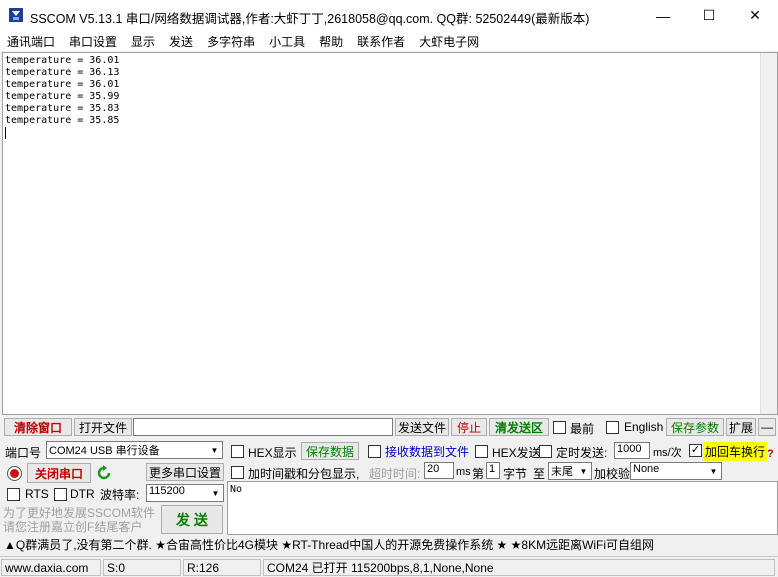  What do you see at coordinates (427, 451) in the screenshot?
I see `recv-to-file-label: 接收数据到文件` at bounding box center [427, 451].